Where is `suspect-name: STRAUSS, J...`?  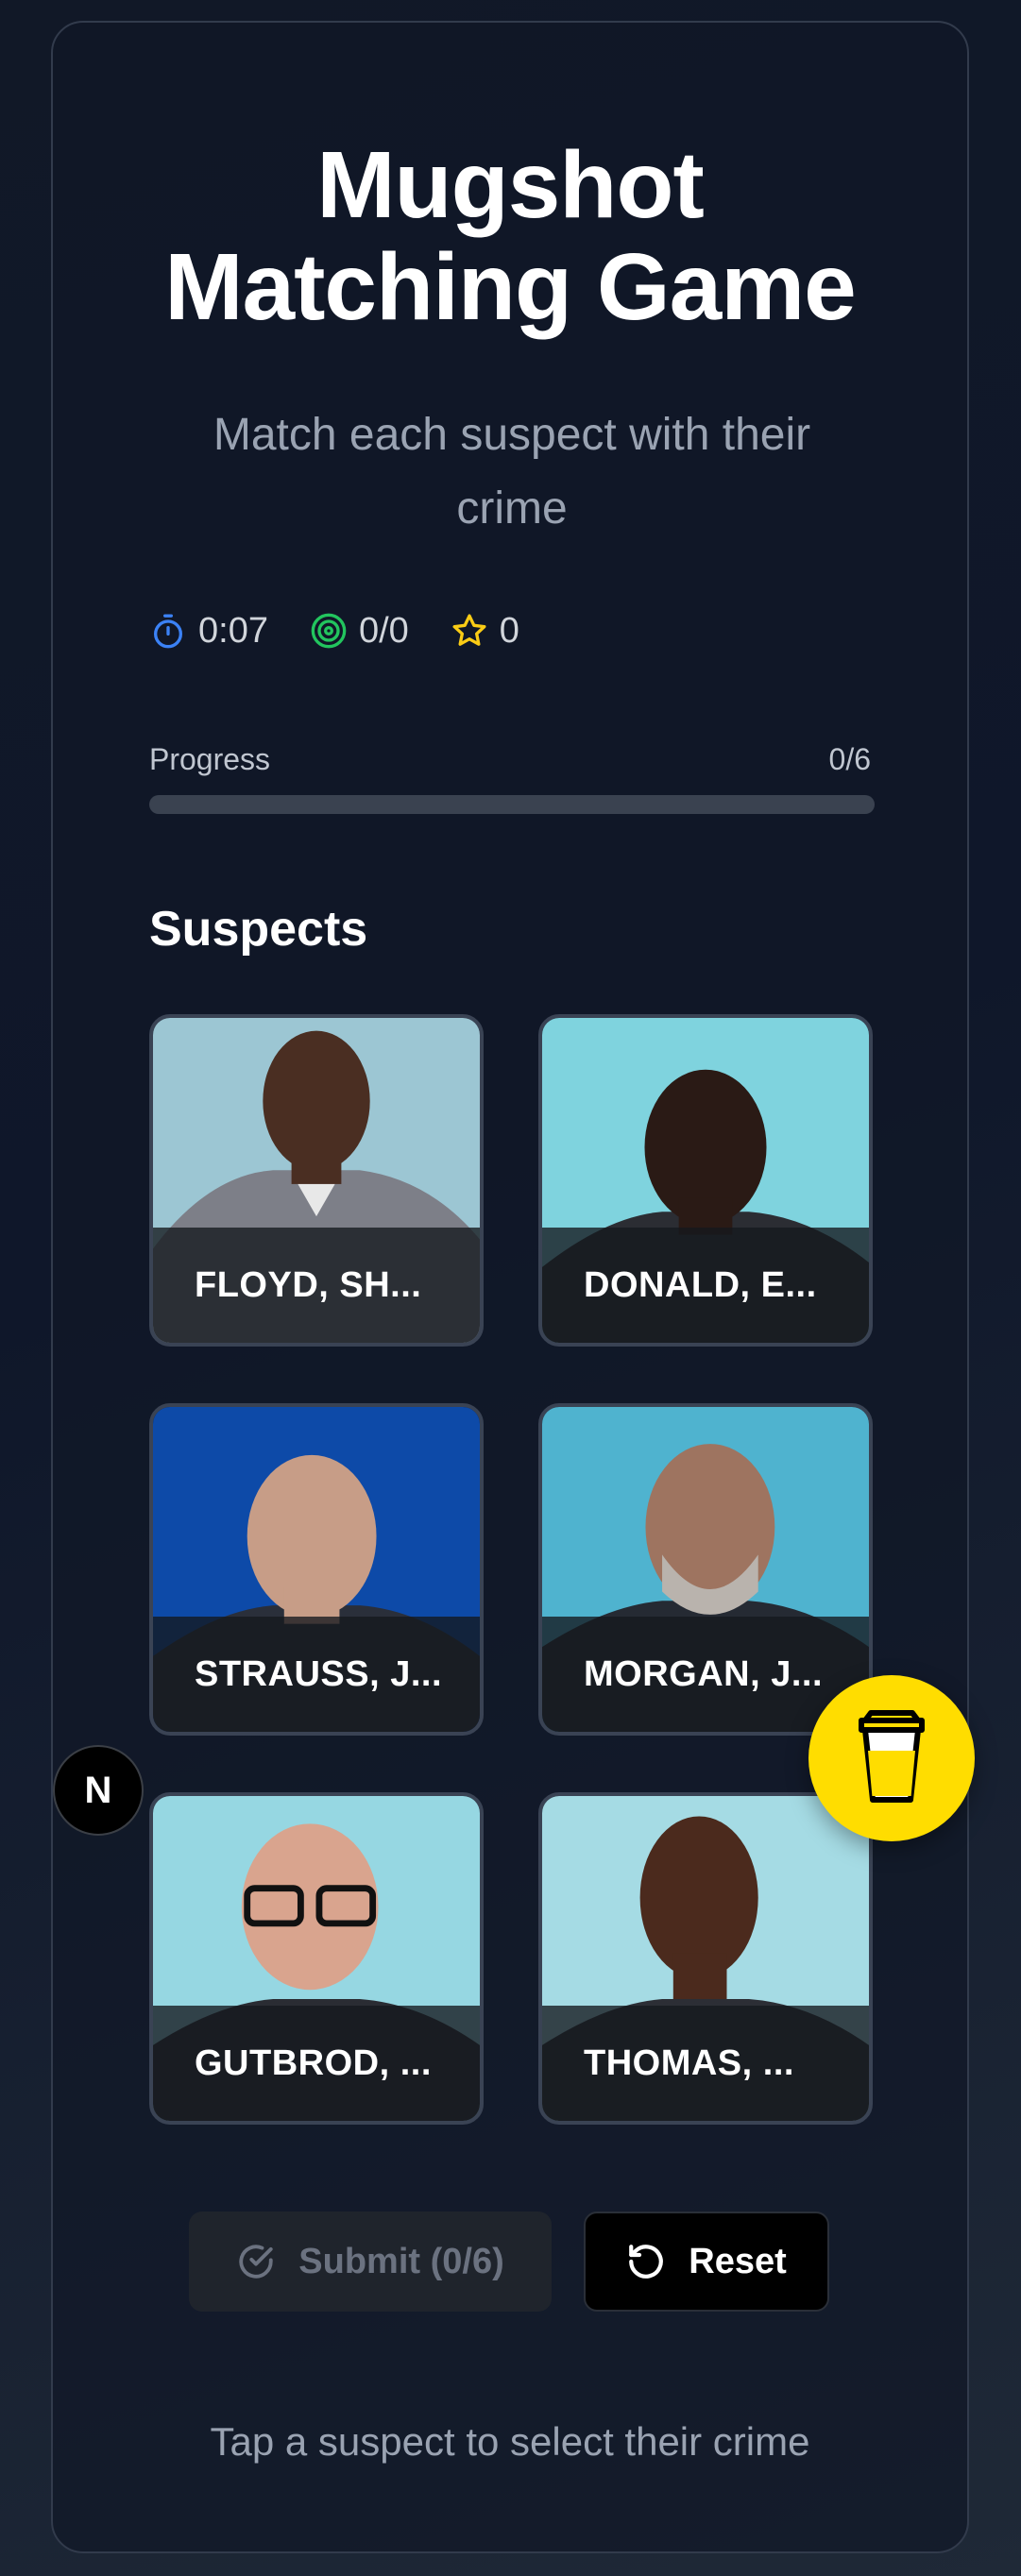 suspect-name: STRAUSS, J... is located at coordinates (316, 1674).